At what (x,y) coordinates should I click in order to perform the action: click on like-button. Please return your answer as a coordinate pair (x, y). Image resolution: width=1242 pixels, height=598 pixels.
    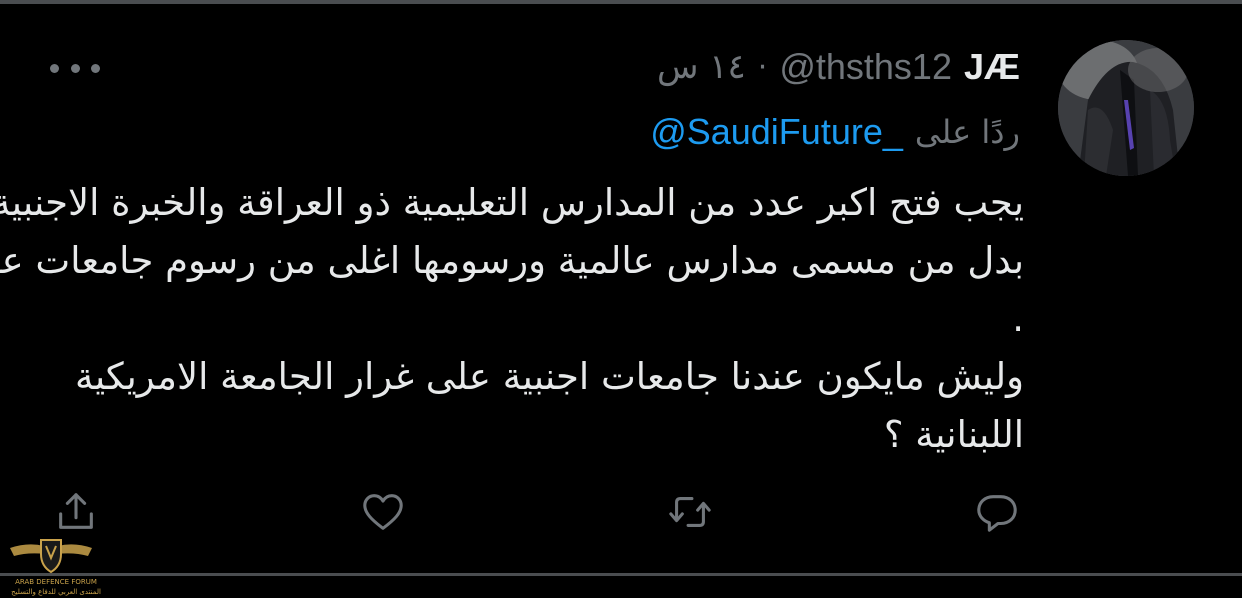
    Looking at the image, I should click on (383, 512).